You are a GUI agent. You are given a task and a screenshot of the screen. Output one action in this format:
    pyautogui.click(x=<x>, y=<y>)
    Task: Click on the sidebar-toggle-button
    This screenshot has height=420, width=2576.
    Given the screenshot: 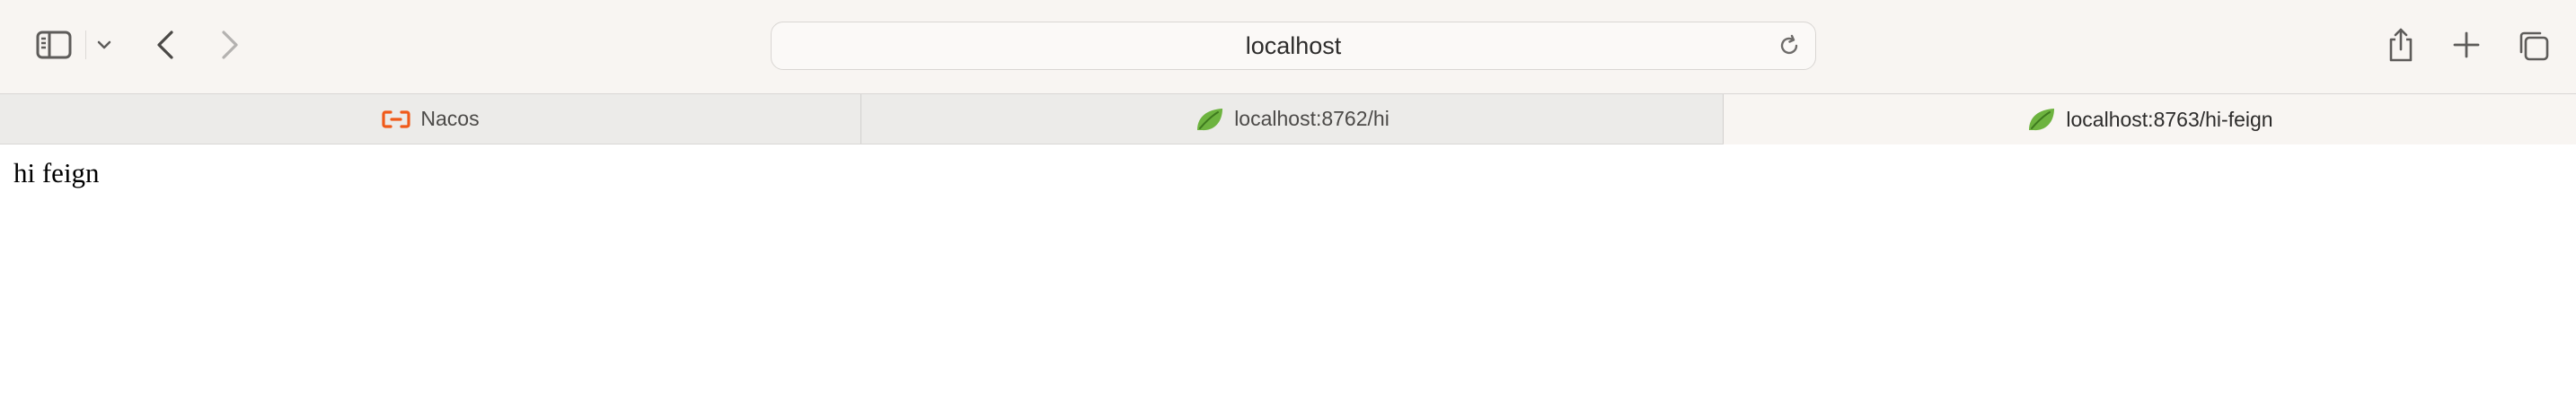 What is the action you would take?
    pyautogui.click(x=53, y=45)
    